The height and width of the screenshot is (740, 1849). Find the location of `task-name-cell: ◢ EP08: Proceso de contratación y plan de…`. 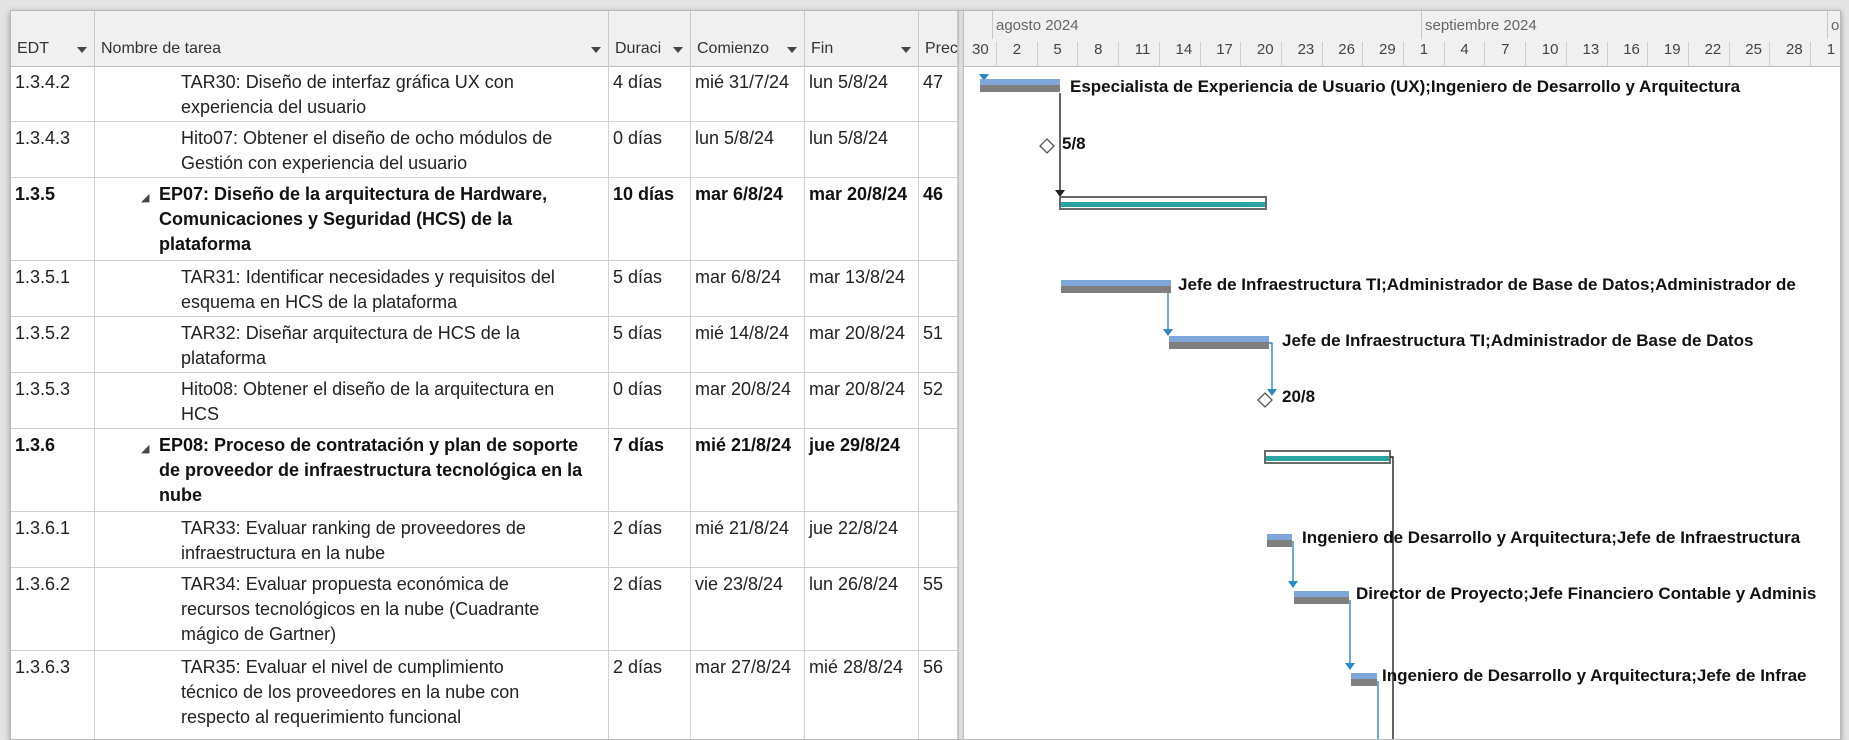

task-name-cell: ◢ EP08: Proceso de contratación y plan de… is located at coordinates (352, 470).